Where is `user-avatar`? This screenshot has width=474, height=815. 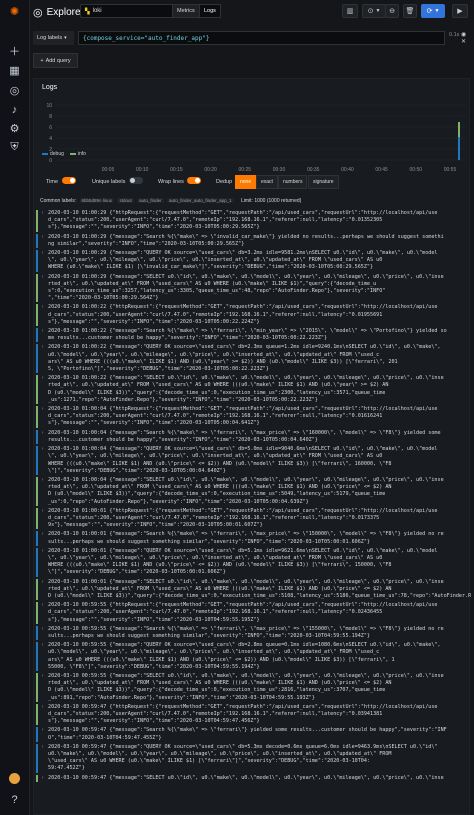
user-avatar is located at coordinates (14, 778).